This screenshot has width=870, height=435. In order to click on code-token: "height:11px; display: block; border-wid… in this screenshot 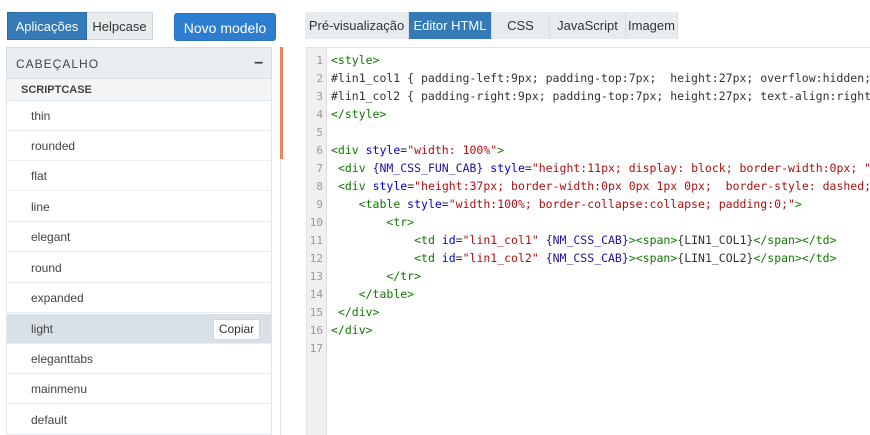, I will do `click(700, 168)`.